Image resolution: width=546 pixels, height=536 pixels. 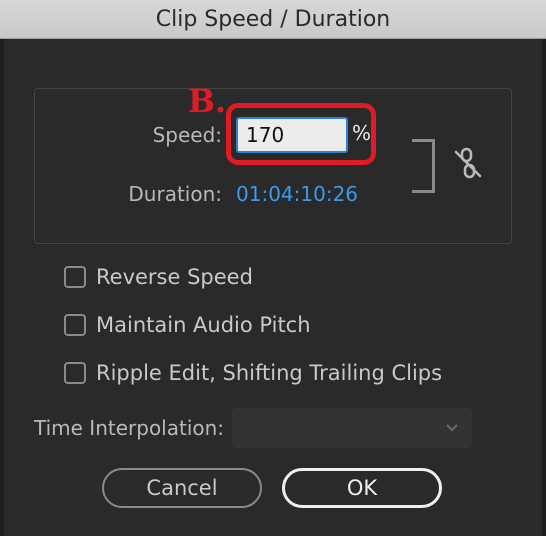 What do you see at coordinates (207, 101) in the screenshot?
I see `annotation-label: B.` at bounding box center [207, 101].